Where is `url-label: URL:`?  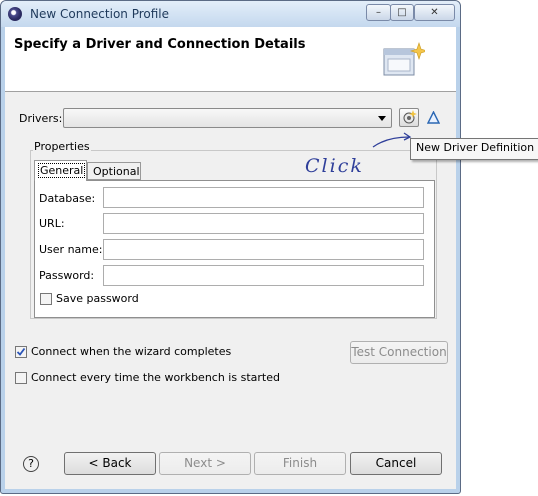 url-label: URL: is located at coordinates (52, 223).